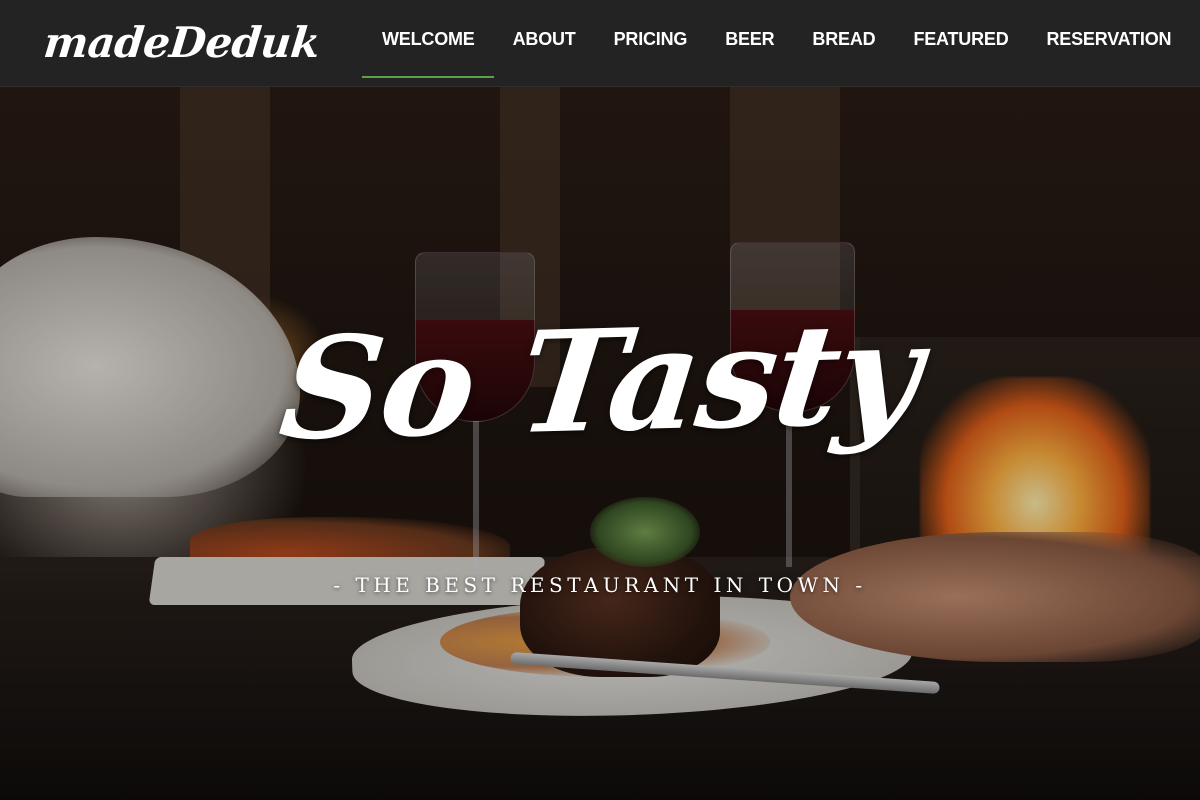 The image size is (1200, 800). Describe the element at coordinates (600, 585) in the screenshot. I see `hero-subtitle: - THE BEST RESTAURANT IN TOWN -` at that location.